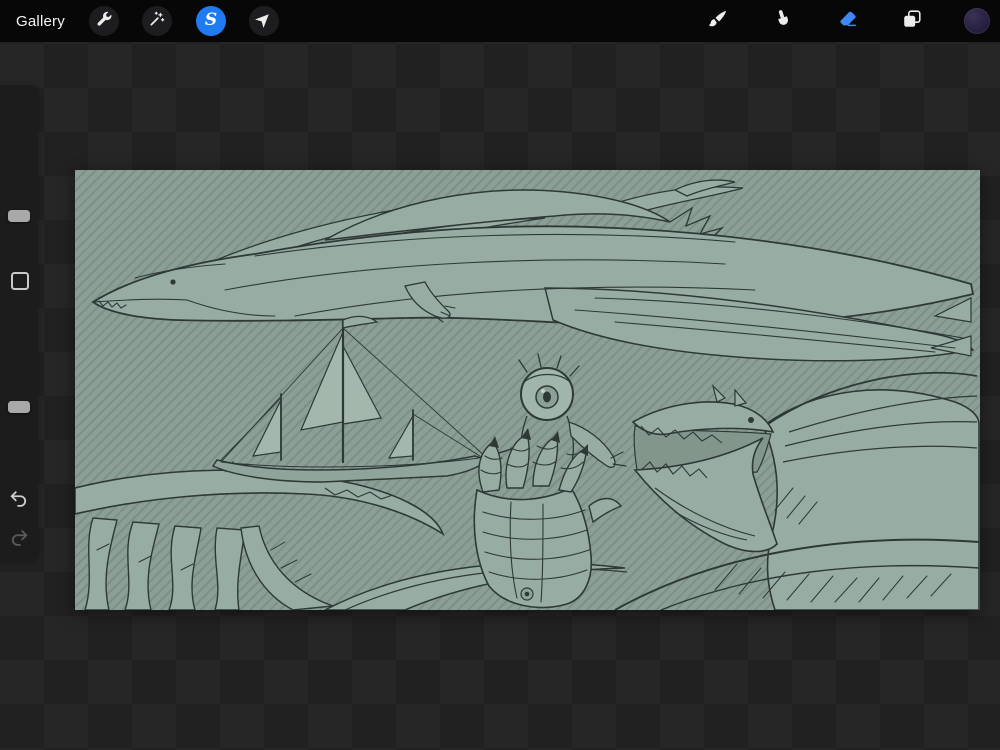 This screenshot has height=750, width=1000. What do you see at coordinates (500, 21) in the screenshot?
I see `top-toolbar: Gallery S` at bounding box center [500, 21].